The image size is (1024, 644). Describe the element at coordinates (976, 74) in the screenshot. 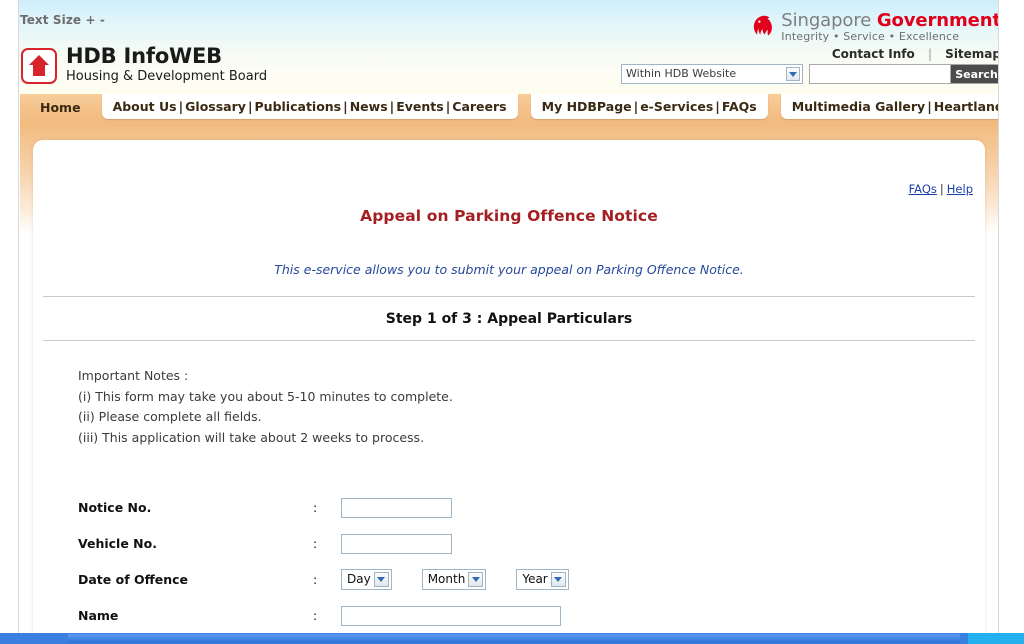

I see `search-button: Search` at that location.